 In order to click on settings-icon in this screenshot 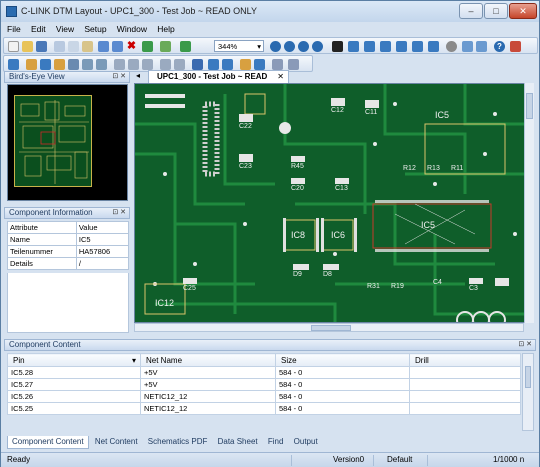, I will do `click(451, 46)`.